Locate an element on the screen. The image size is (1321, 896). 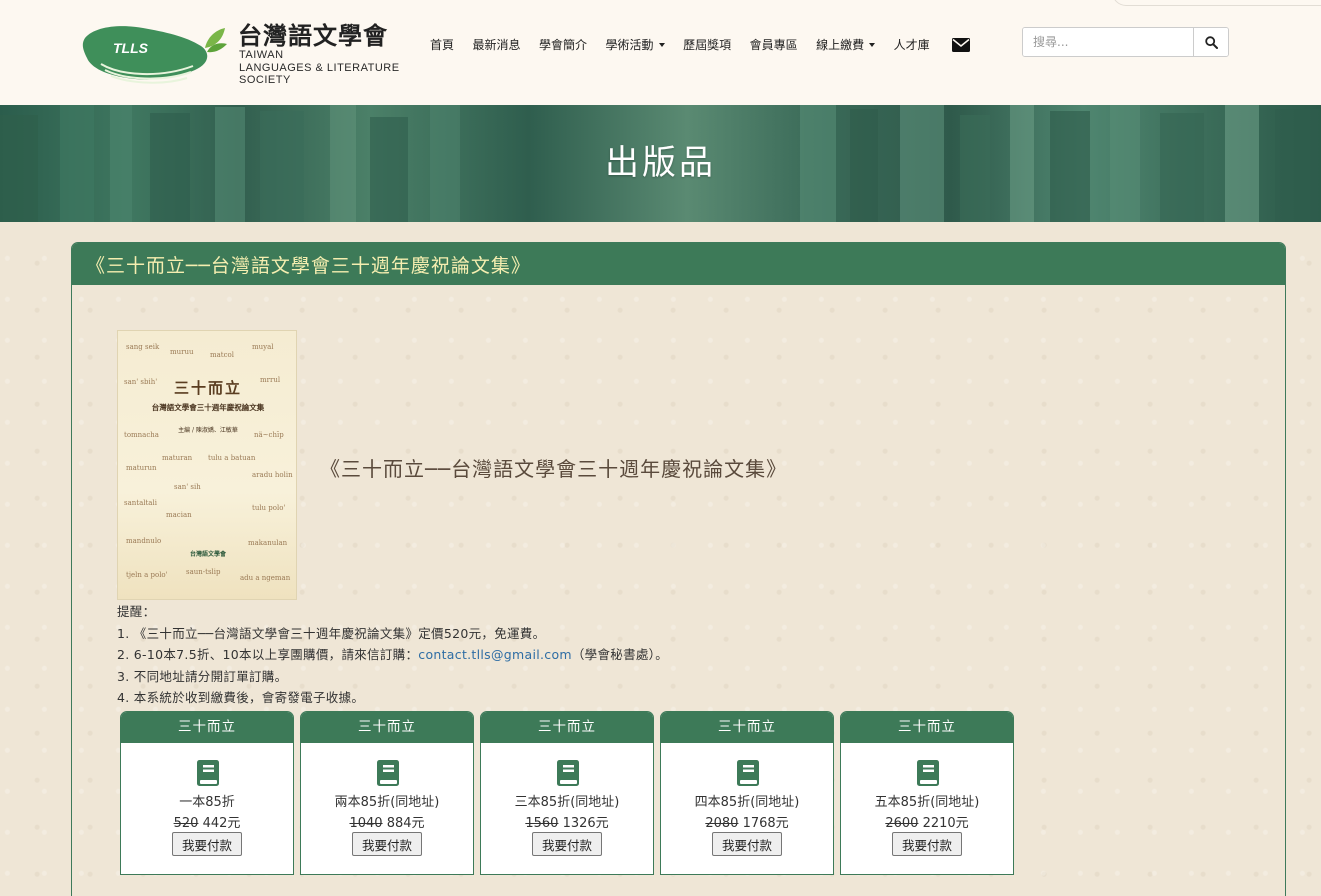
nav-item-about: 學會簡介 is located at coordinates (563, 44).